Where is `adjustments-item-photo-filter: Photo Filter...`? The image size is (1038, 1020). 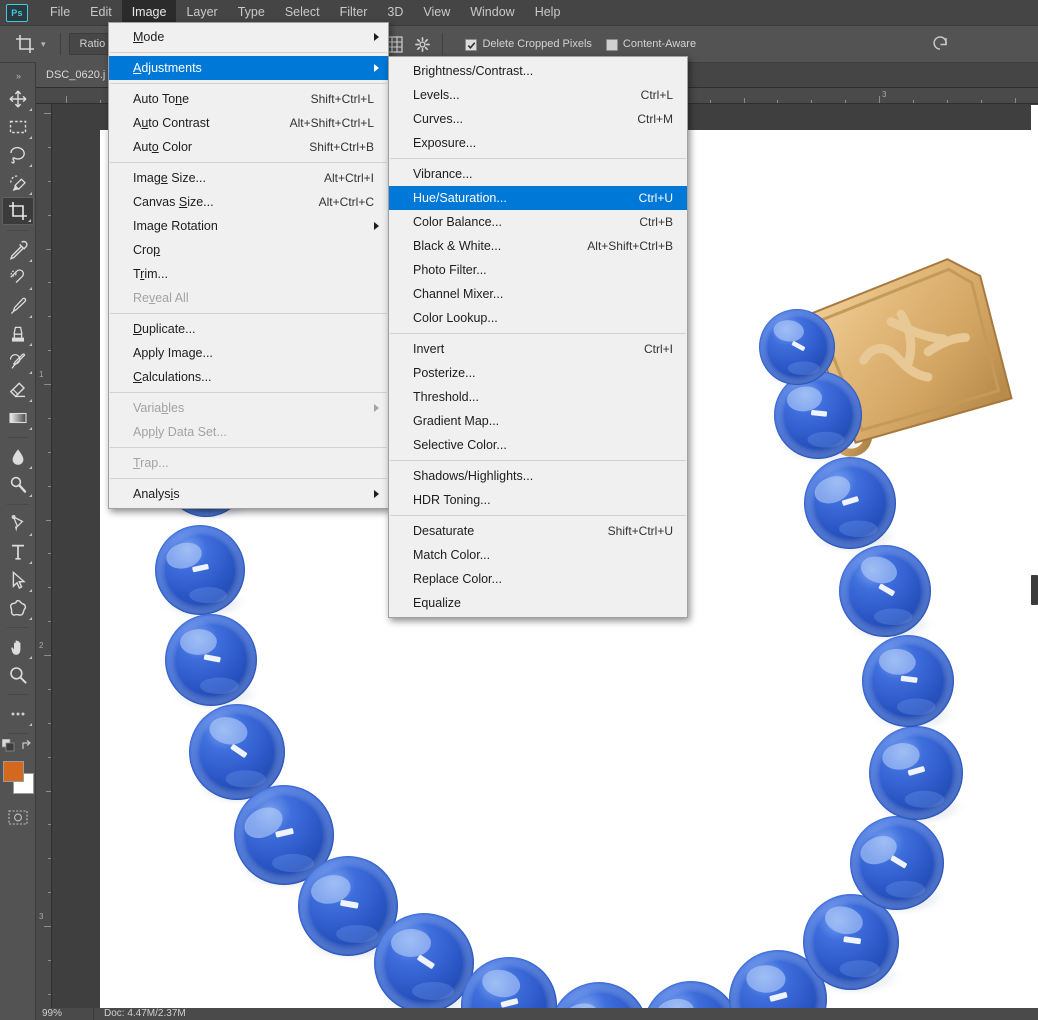 adjustments-item-photo-filter: Photo Filter... is located at coordinates (538, 270).